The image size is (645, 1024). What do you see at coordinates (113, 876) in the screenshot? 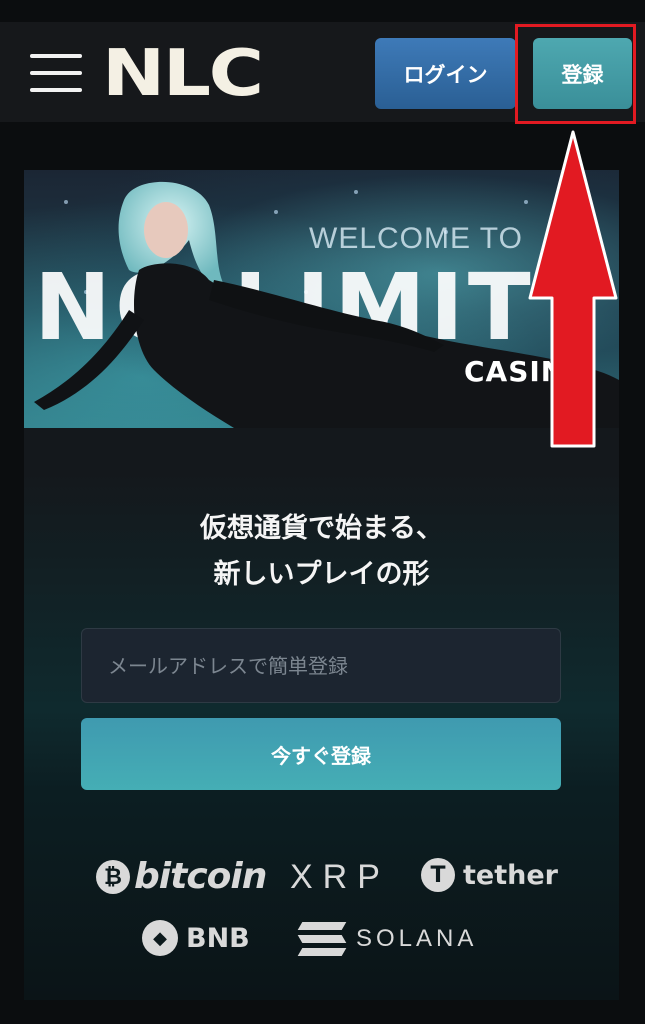
I see `bitcoin-icon: ₿` at bounding box center [113, 876].